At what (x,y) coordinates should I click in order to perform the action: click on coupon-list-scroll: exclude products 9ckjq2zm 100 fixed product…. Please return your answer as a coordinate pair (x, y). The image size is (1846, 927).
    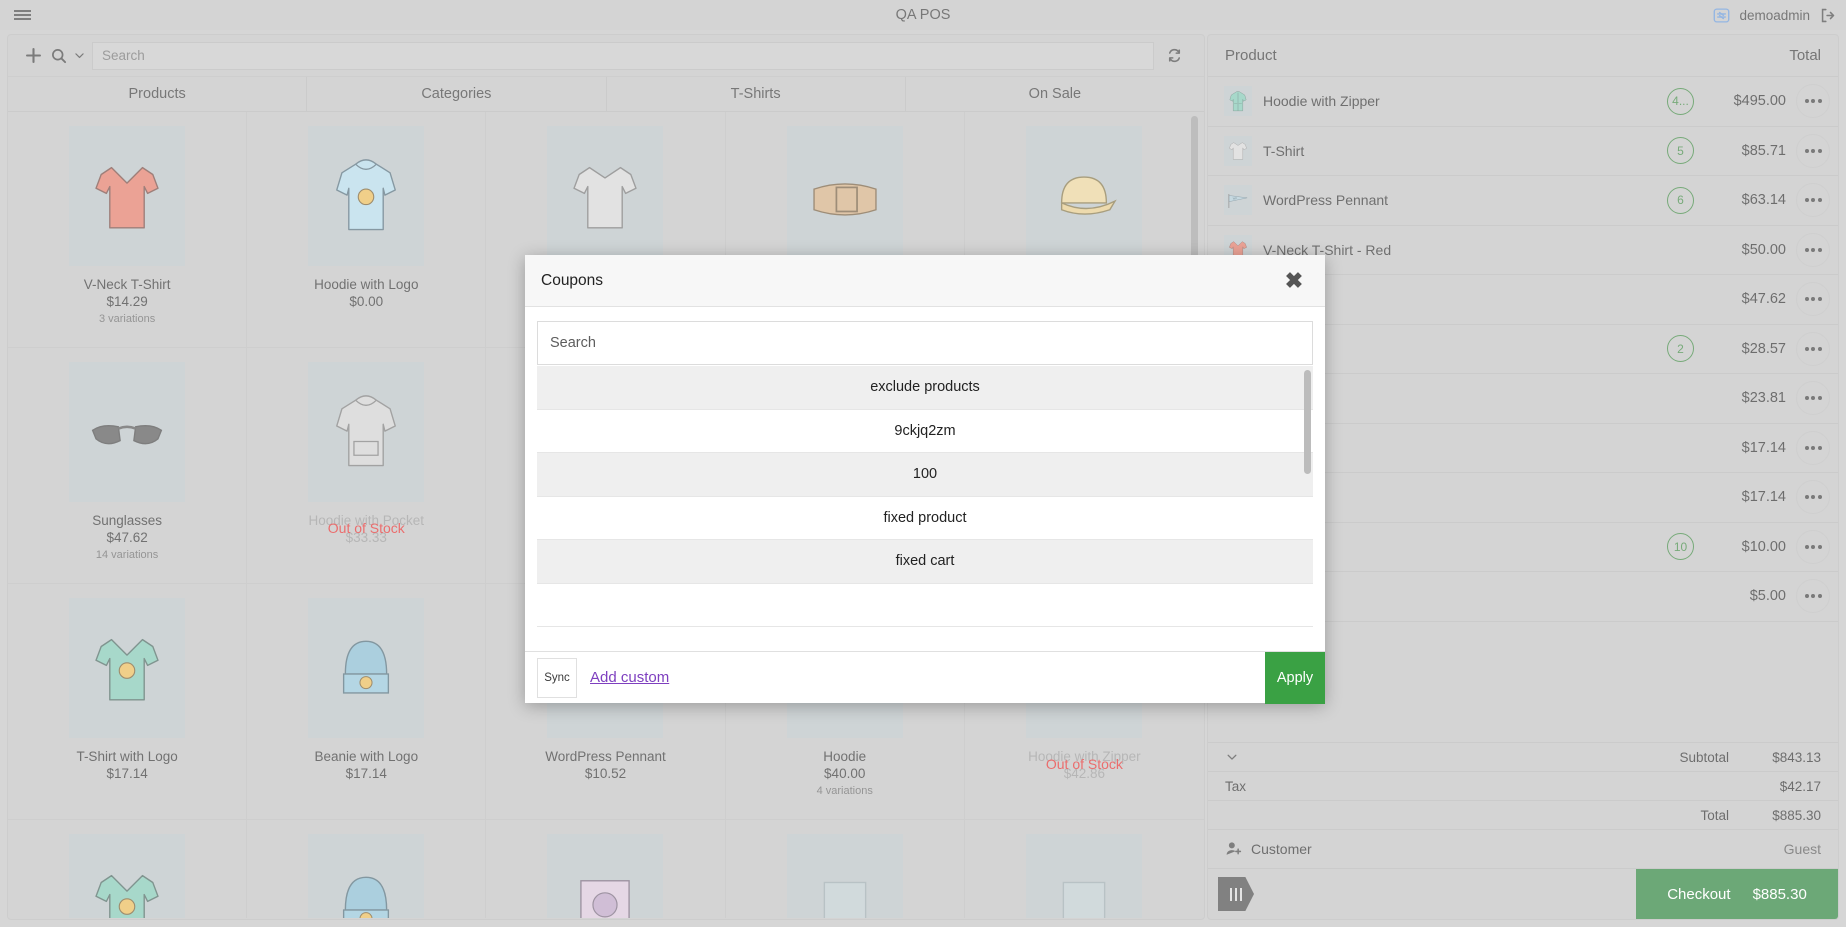
    Looking at the image, I should click on (925, 508).